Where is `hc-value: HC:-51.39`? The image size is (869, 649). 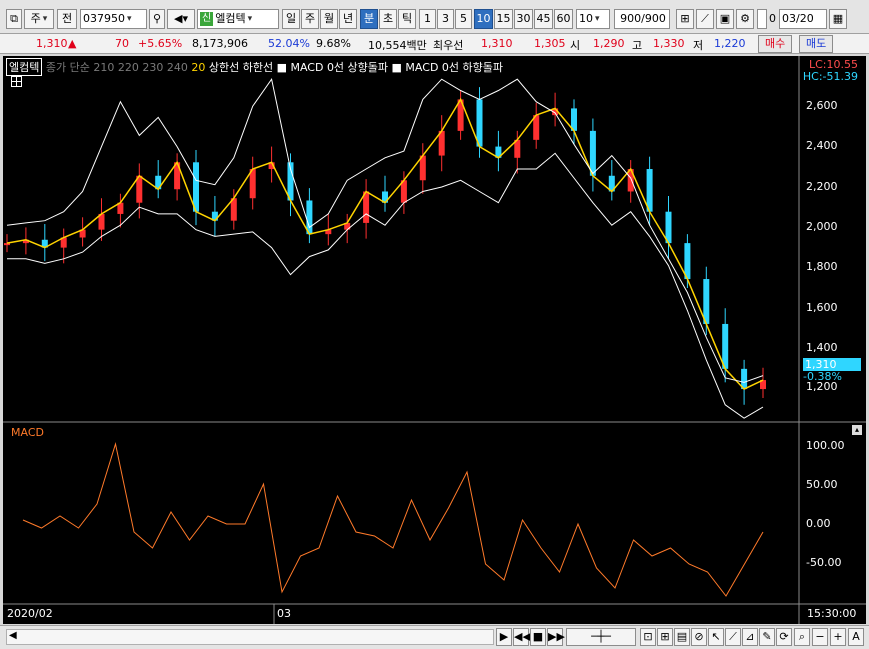
hc-value: HC:-51.39 is located at coordinates (830, 76).